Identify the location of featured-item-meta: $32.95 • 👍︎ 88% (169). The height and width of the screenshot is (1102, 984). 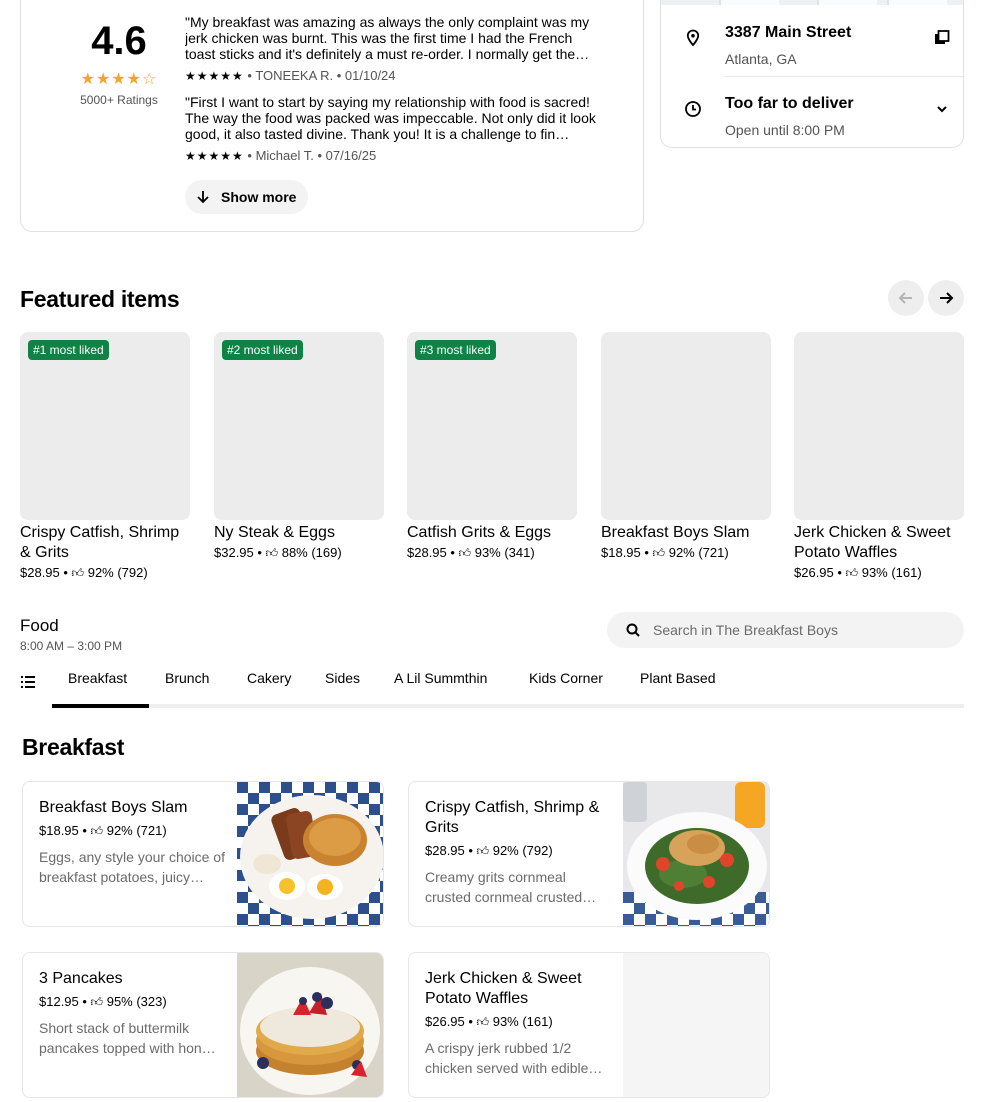
(278, 552).